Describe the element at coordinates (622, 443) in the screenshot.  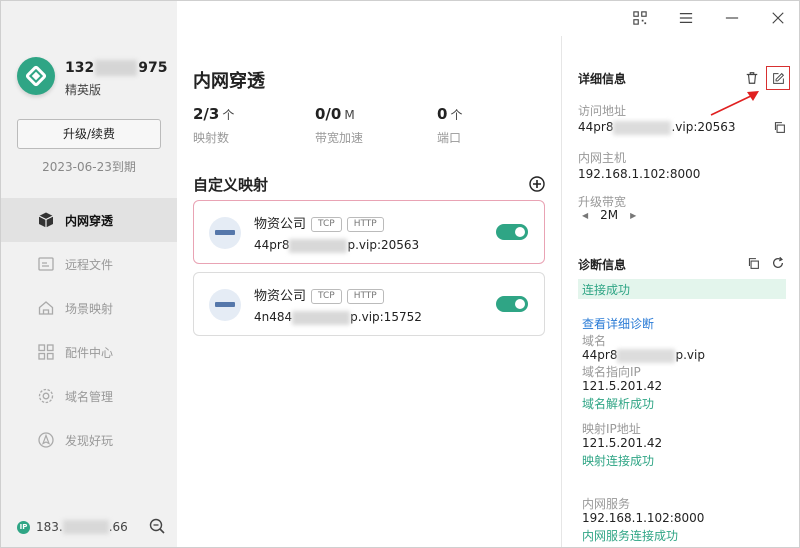
I see `map-ip-value: 121.5.201.42` at that location.